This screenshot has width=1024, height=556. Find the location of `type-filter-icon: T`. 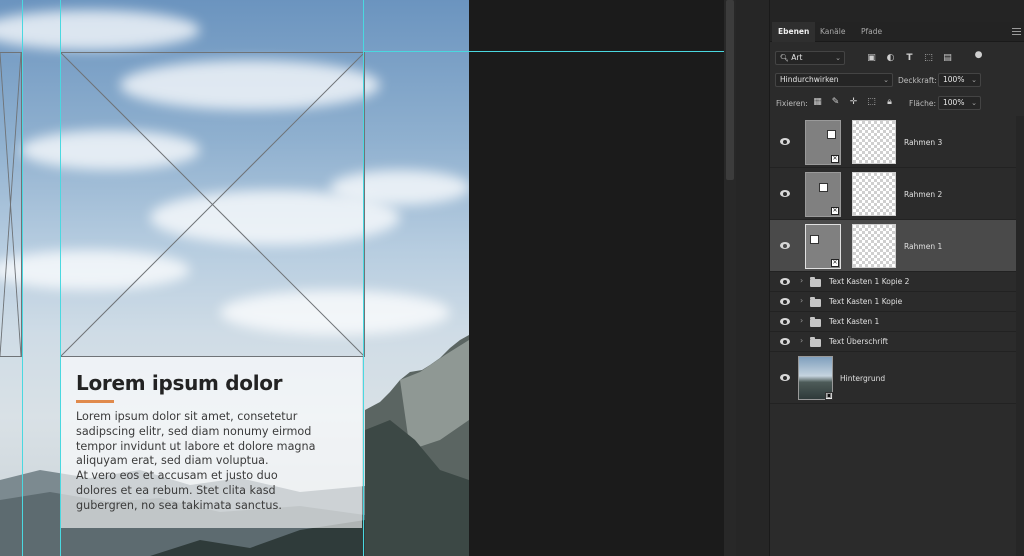

type-filter-icon: T is located at coordinates (909, 58).